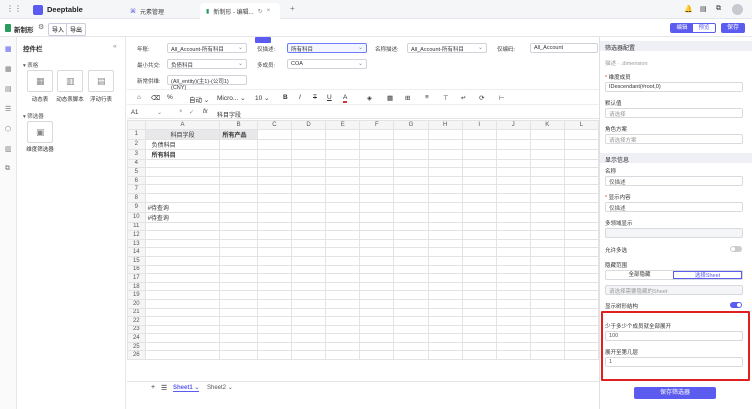 This screenshot has width=752, height=409. Describe the element at coordinates (136, 252) in the screenshot. I see `row-header: 14` at that location.